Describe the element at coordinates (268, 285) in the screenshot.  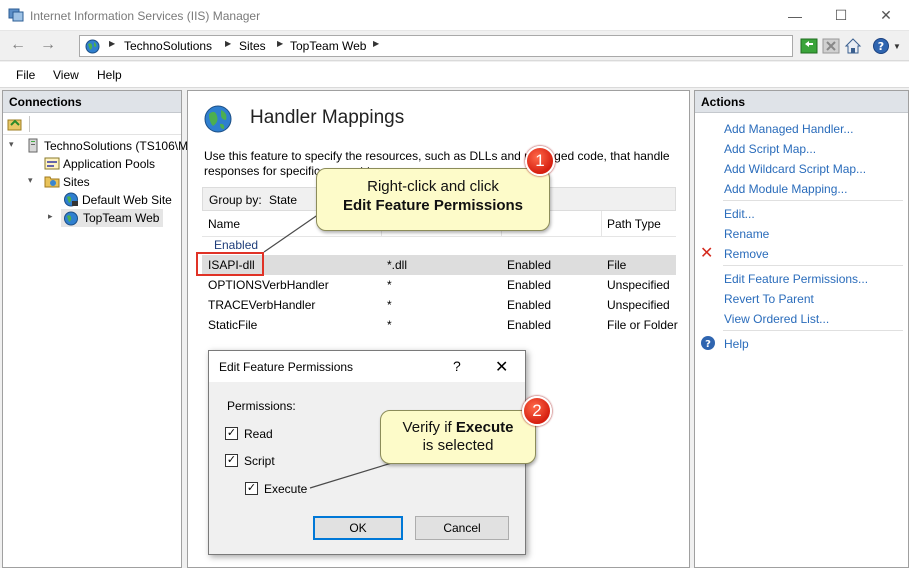
I see `row-name: OPTIONSVerbHandler` at that location.